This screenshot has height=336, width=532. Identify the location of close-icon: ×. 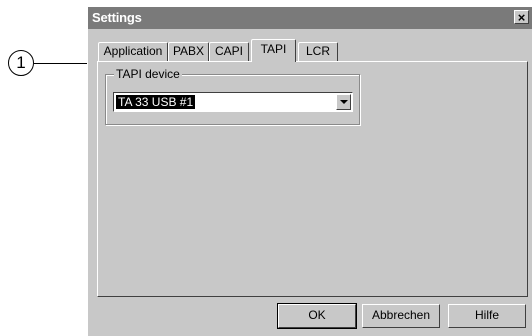
(521, 17).